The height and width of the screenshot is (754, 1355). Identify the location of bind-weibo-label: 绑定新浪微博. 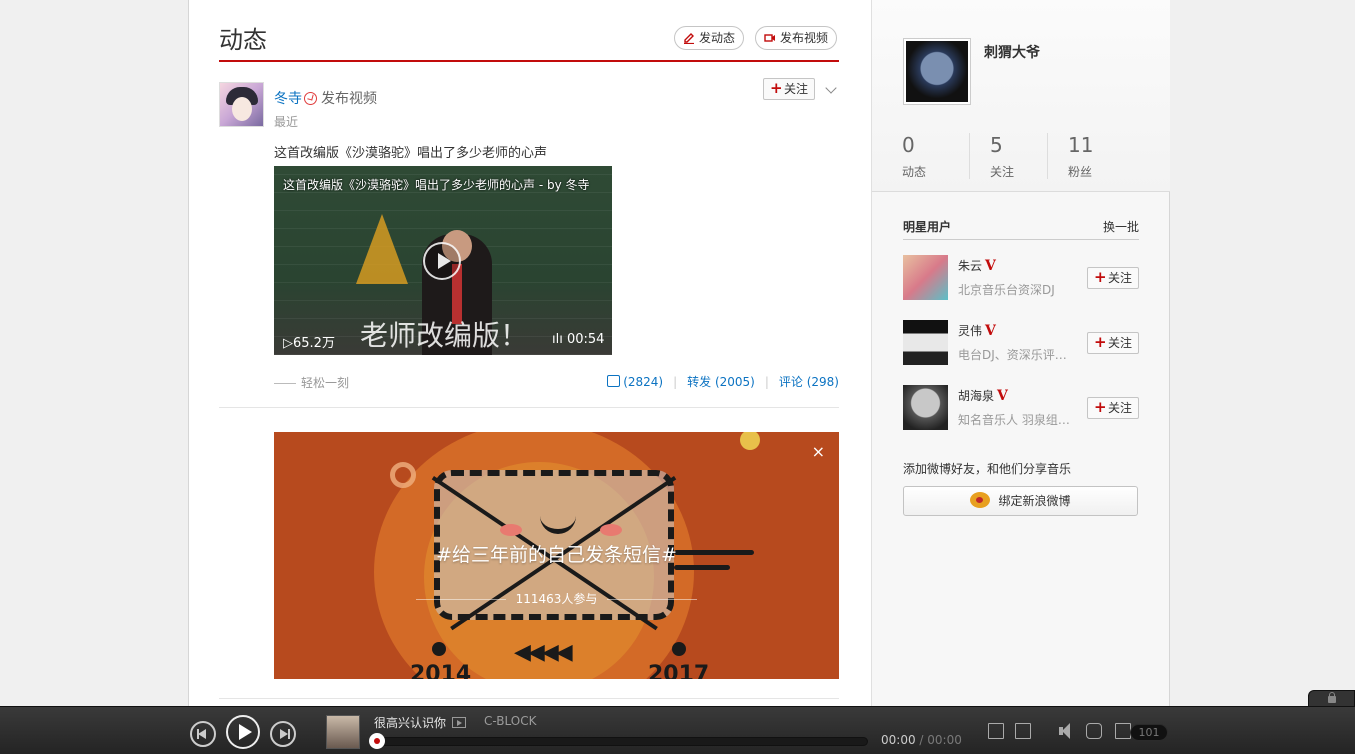
(1034, 501).